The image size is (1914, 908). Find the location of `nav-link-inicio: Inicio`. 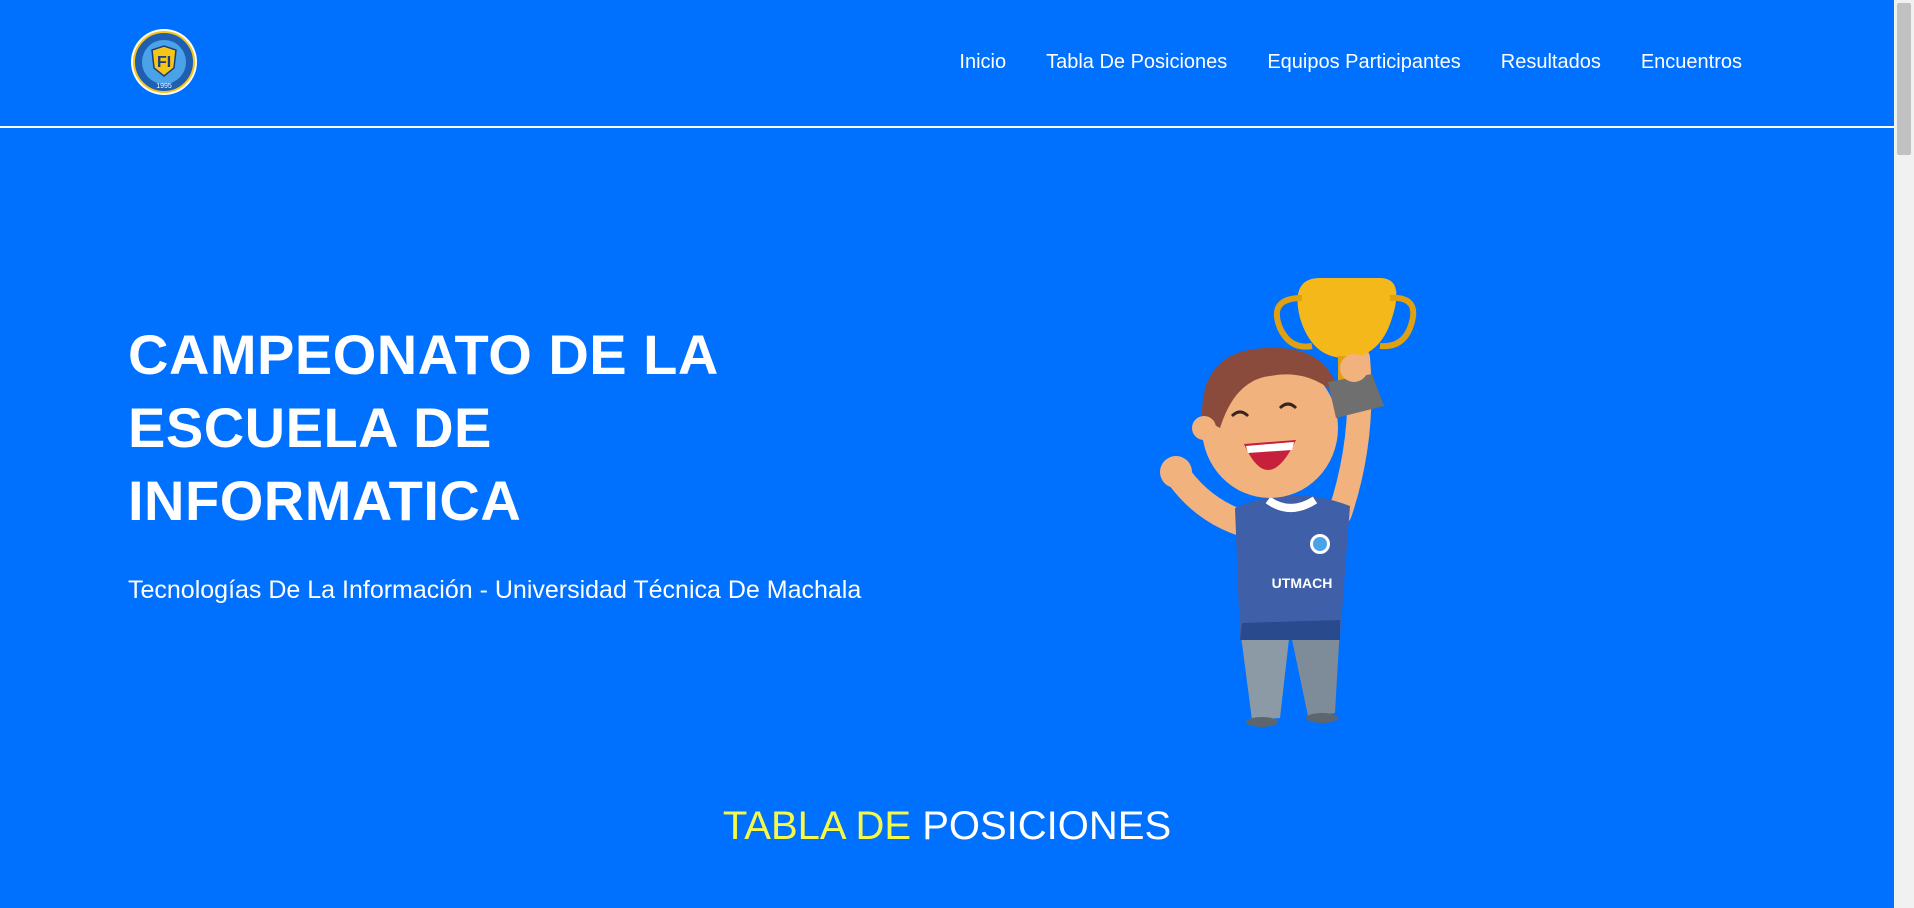

nav-link-inicio: Inicio is located at coordinates (982, 62).